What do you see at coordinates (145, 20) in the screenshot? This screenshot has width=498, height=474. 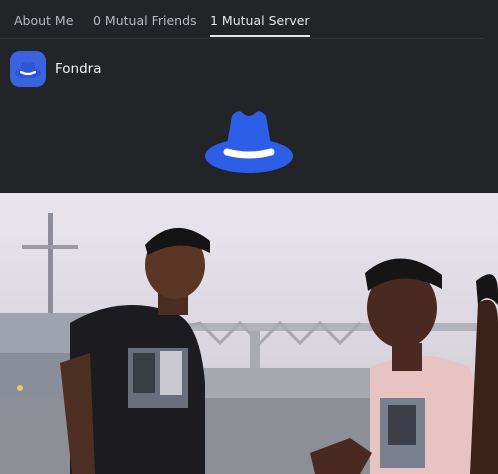 I see `tab-mutual-friends: 0 Mutual Friends` at bounding box center [145, 20].